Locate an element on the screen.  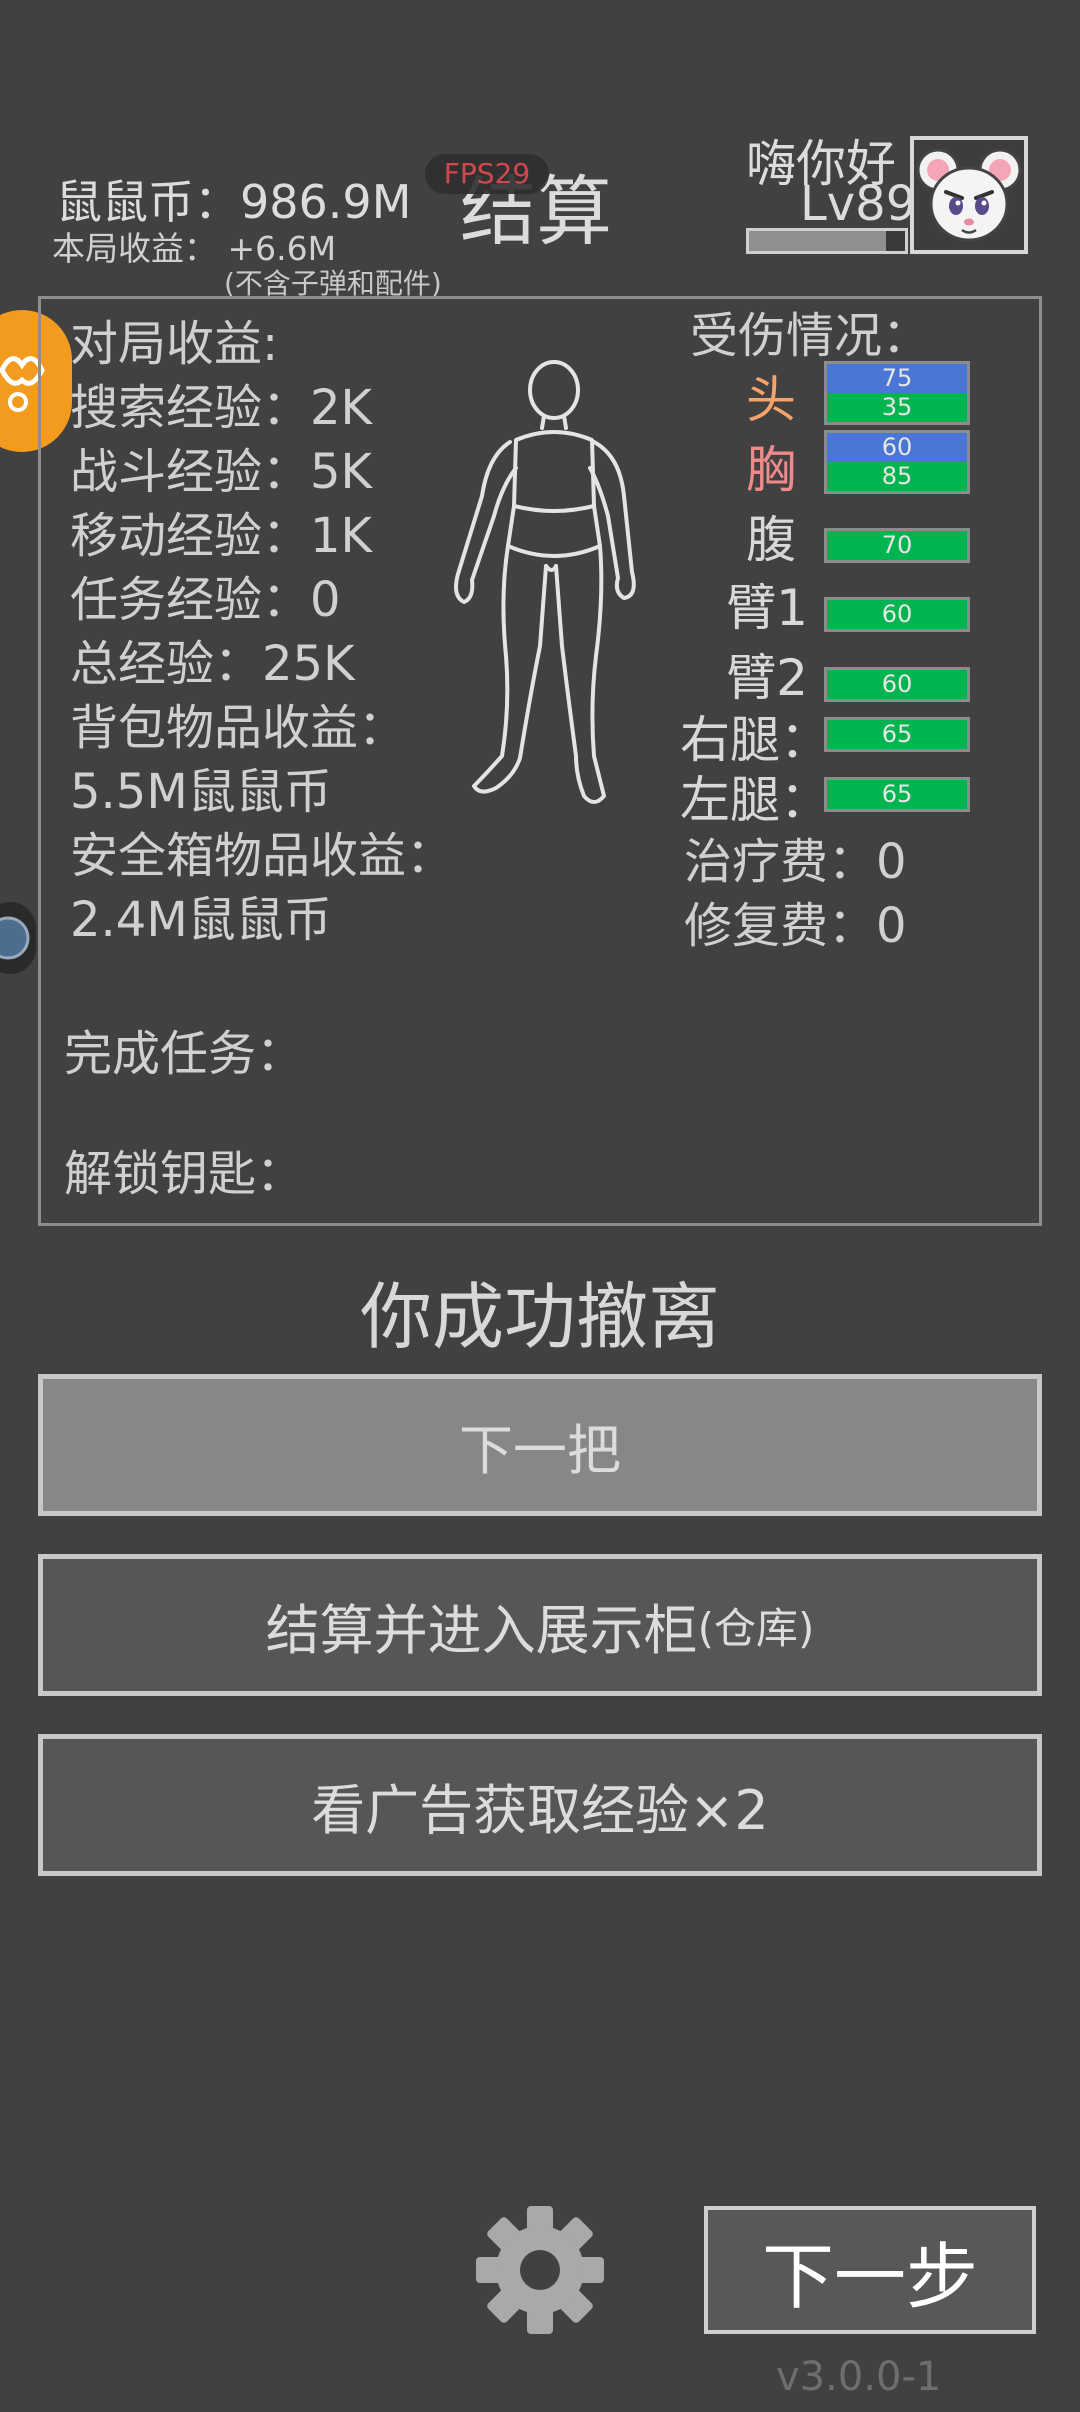
arm2-hp-value: 60 is located at coordinates (897, 684).